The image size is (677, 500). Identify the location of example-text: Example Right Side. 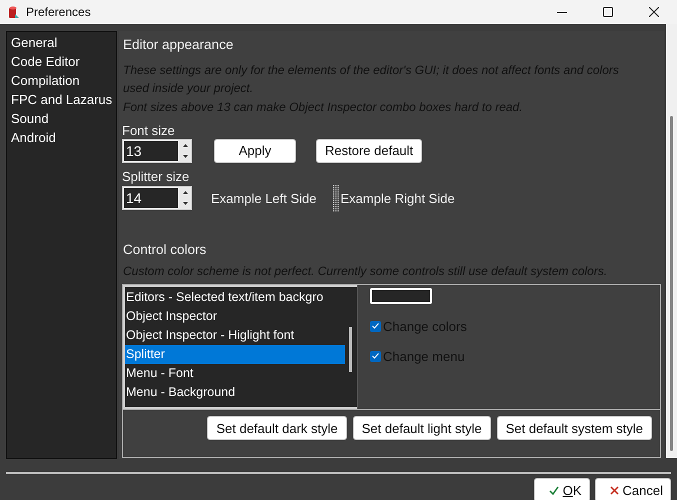
(397, 198).